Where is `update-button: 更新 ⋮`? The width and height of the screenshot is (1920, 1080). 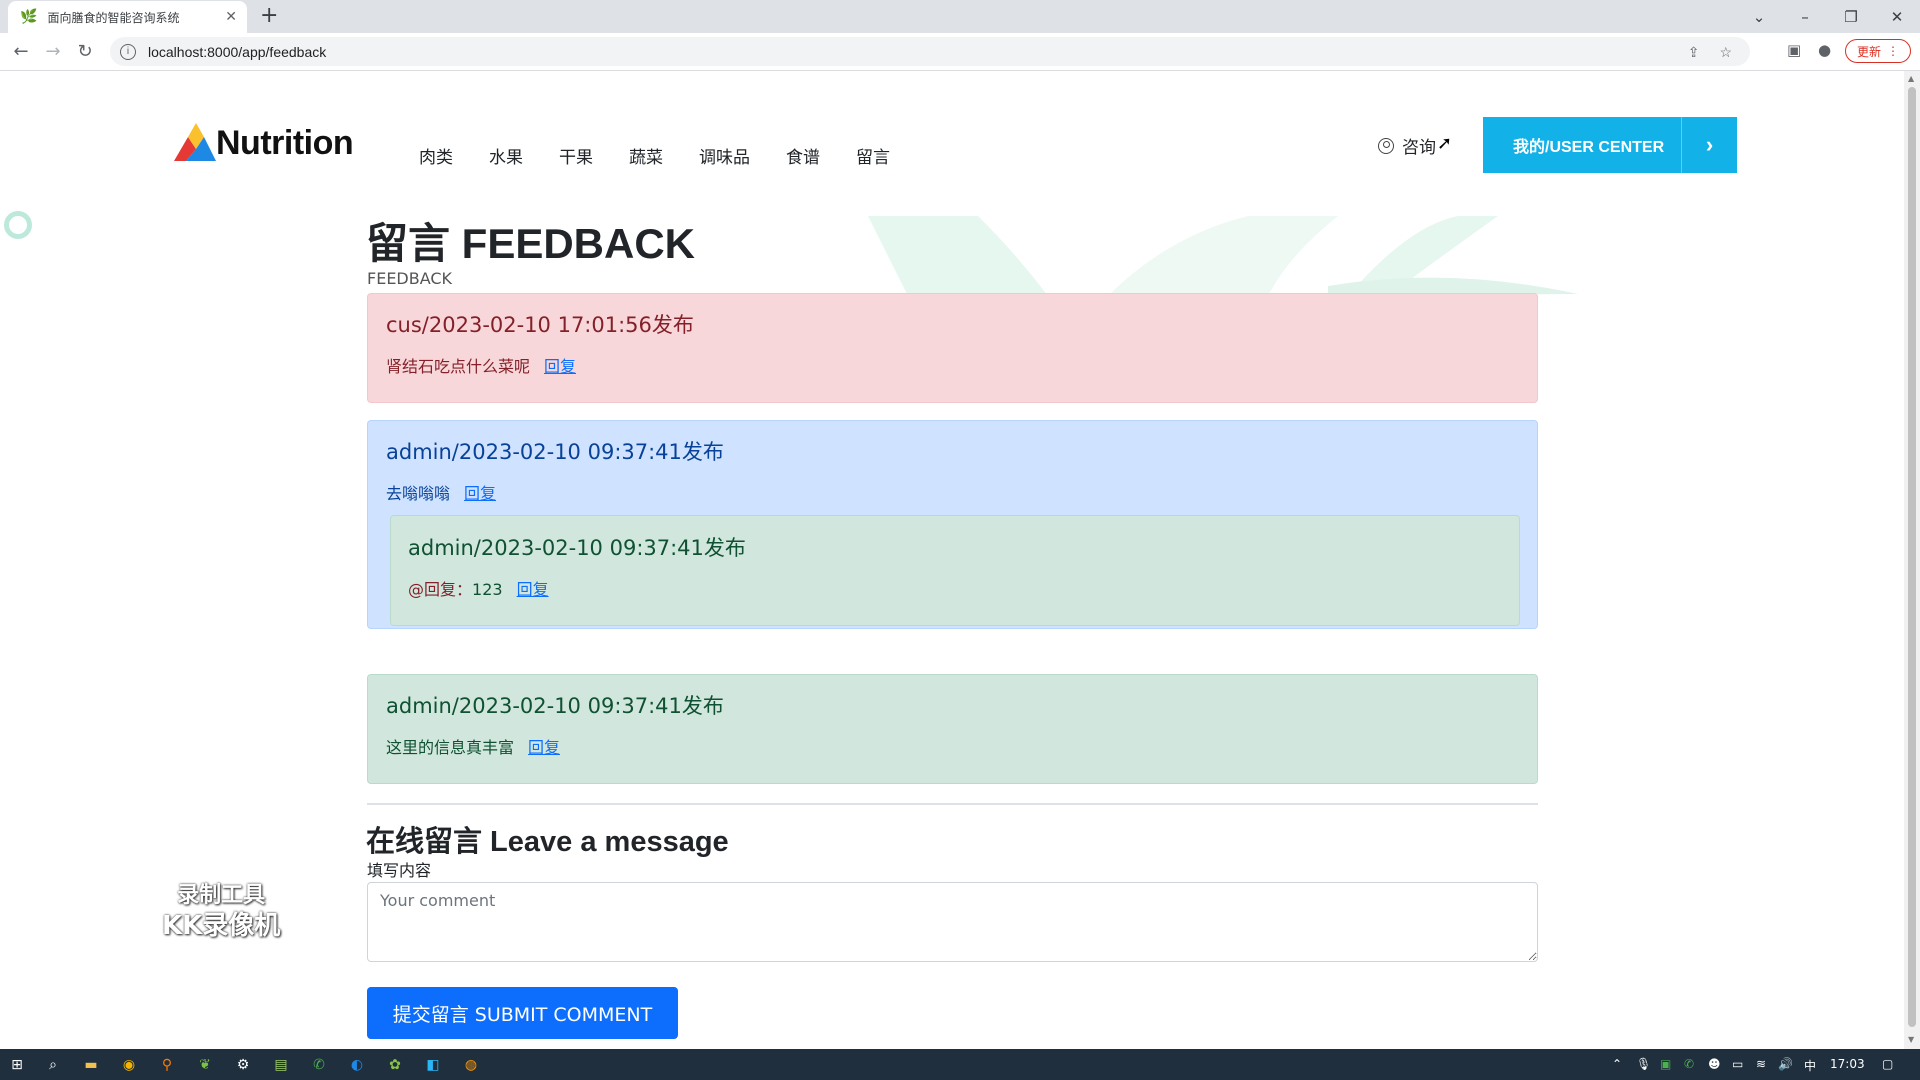
update-button: 更新 ⋮ is located at coordinates (1878, 51).